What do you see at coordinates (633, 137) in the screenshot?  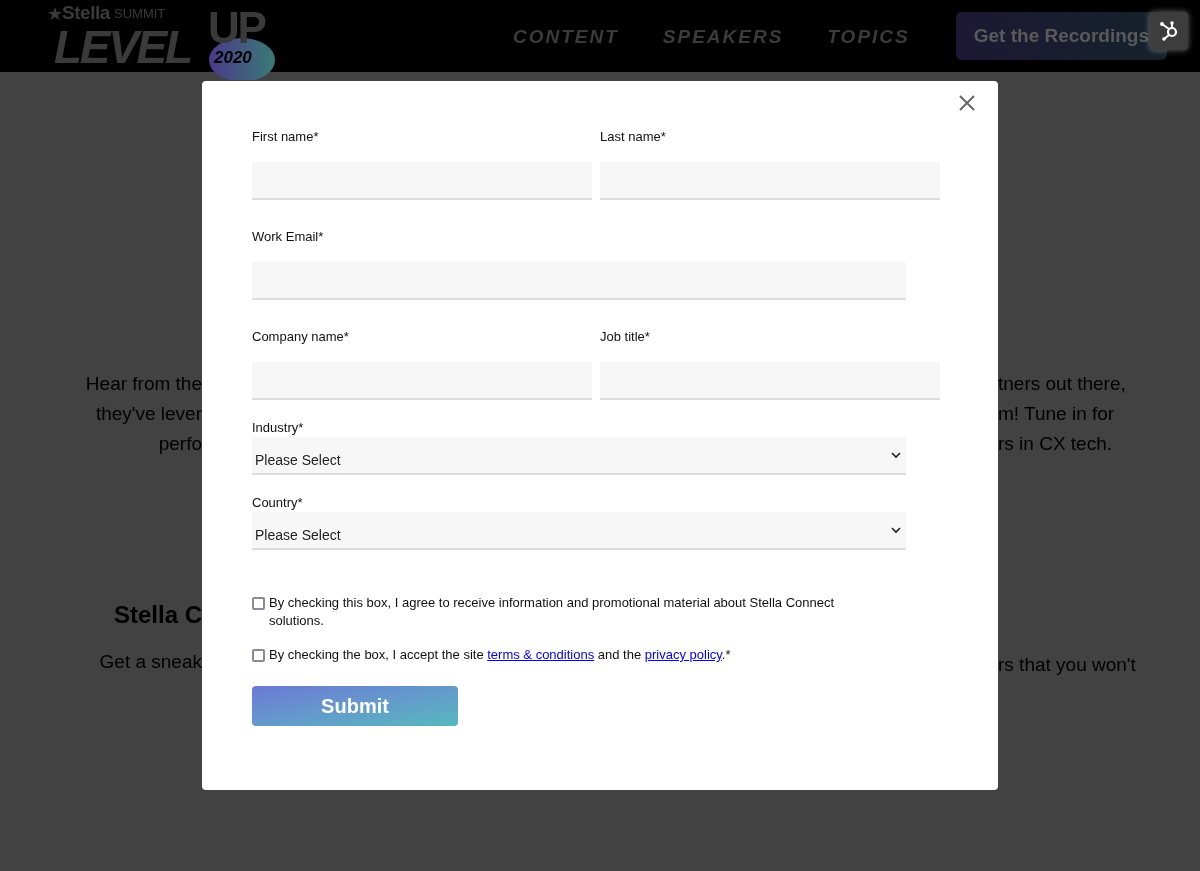 I see `field-label: Last name*` at bounding box center [633, 137].